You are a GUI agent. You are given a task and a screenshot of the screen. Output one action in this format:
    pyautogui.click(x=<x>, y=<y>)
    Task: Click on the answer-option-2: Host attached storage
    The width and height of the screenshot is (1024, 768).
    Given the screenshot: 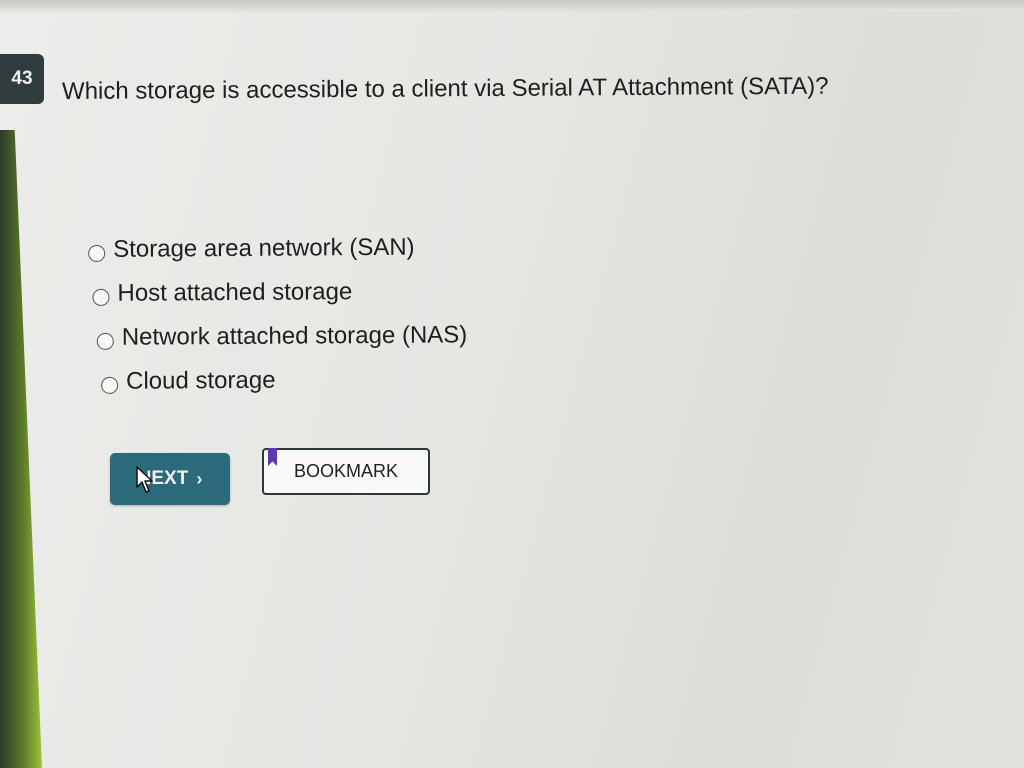 What is the action you would take?
    pyautogui.click(x=279, y=292)
    